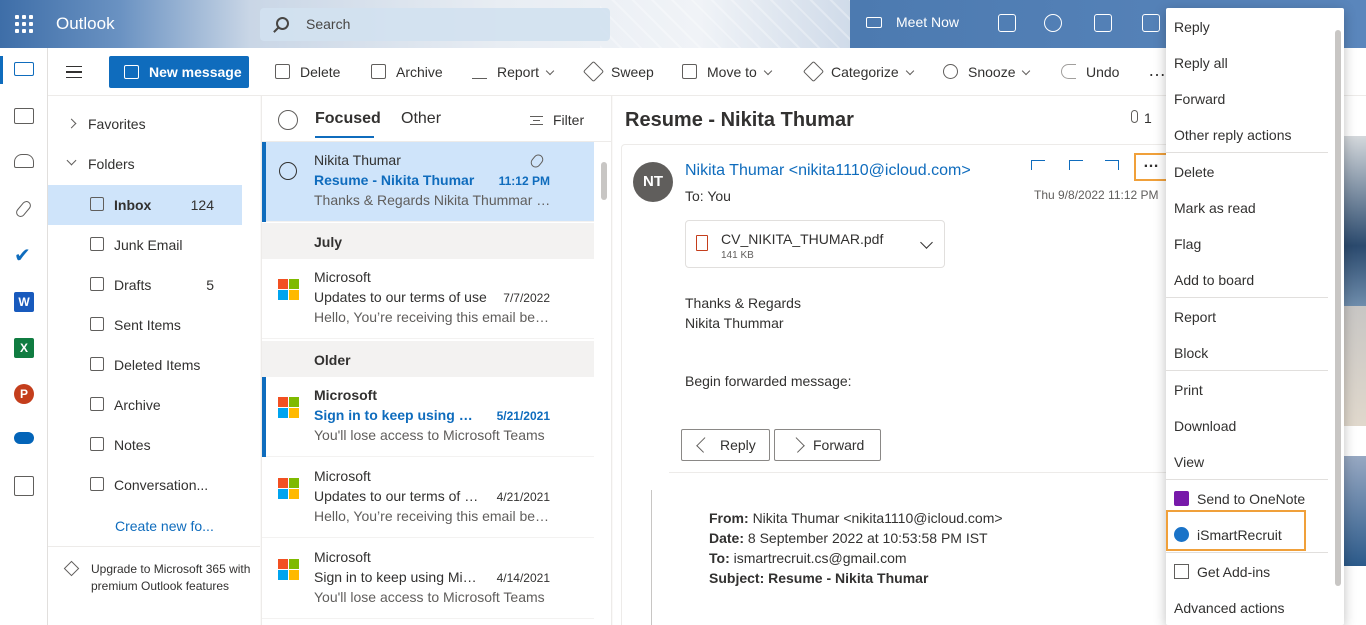 Image resolution: width=1366 pixels, height=625 pixels. Describe the element at coordinates (179, 72) in the screenshot. I see `new-message-button: New message` at that location.